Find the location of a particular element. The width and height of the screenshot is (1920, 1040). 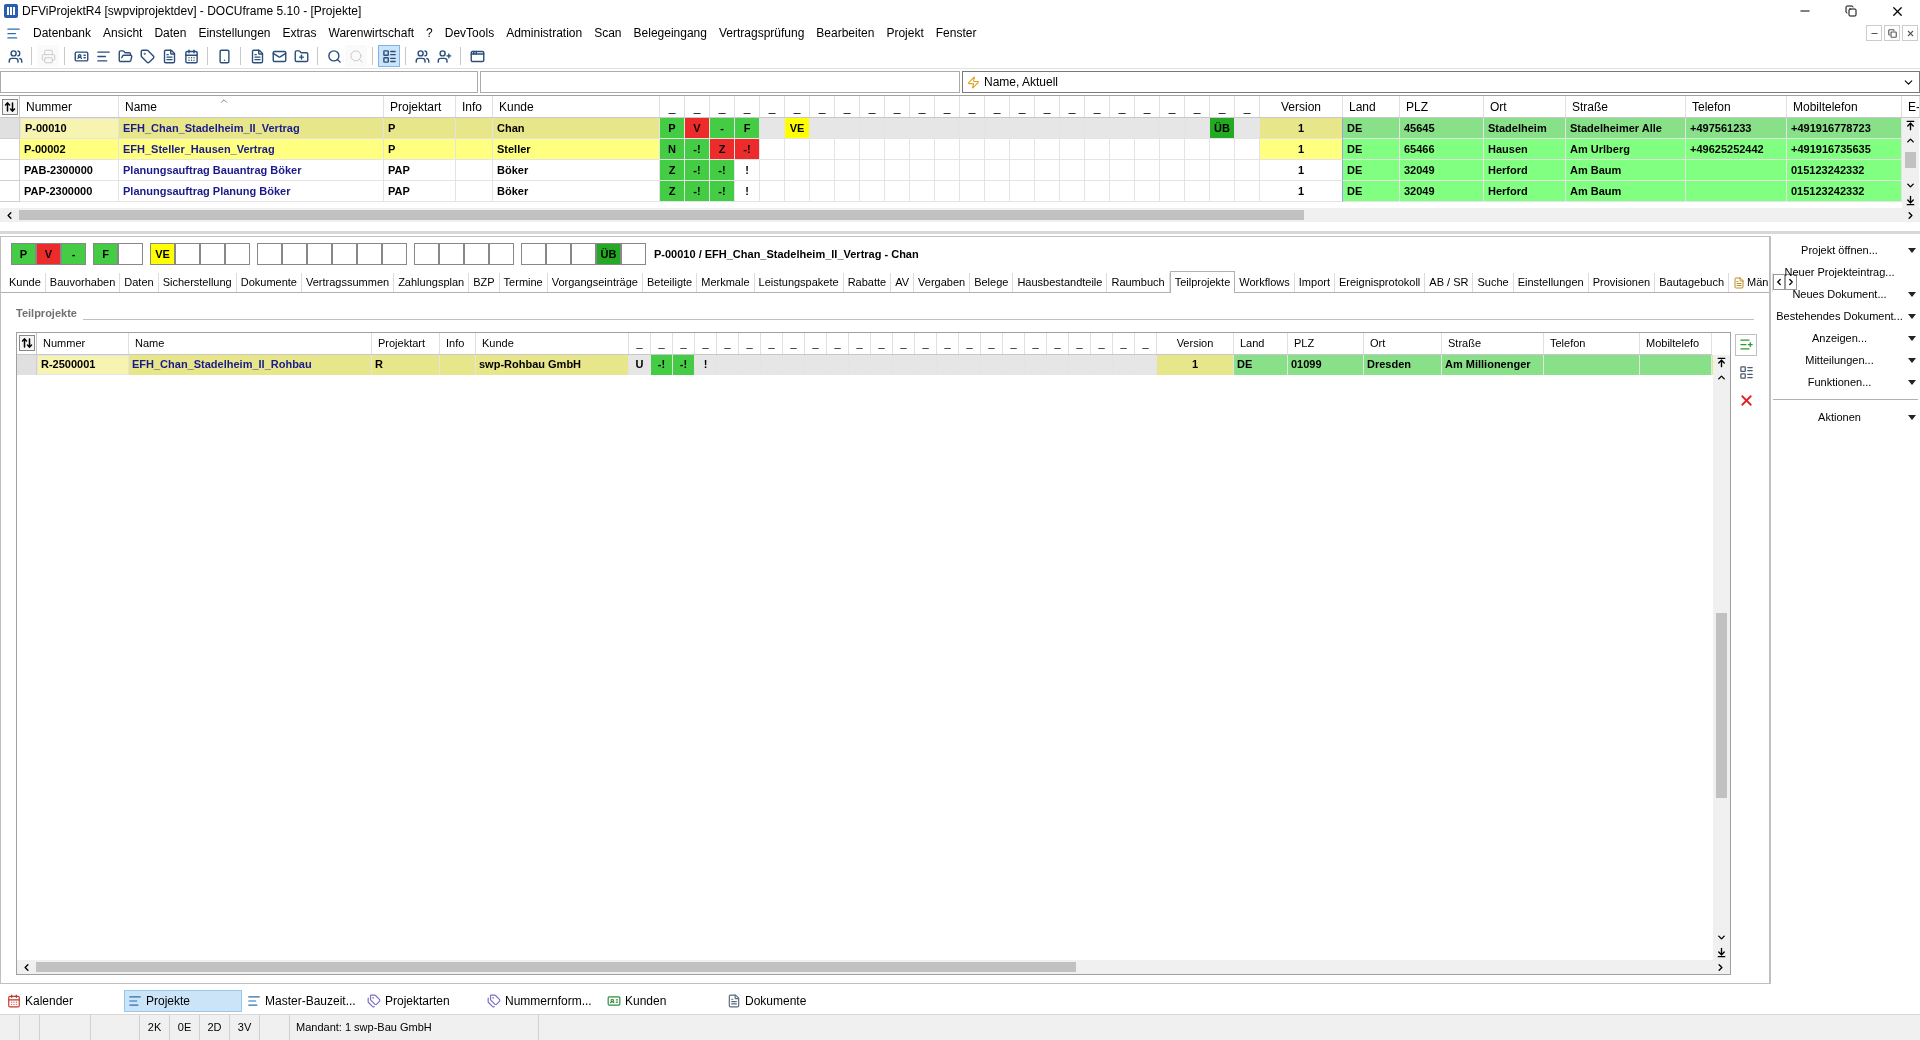

table-row: P-00010 EFH_Chan_Stadelheim_II_Vertrag P Chan P V - F VE ÜB 1 DE 45645 Stadelheim Stadelheimer Alle +497561233 +491916778723 is located at coordinates (951, 128).